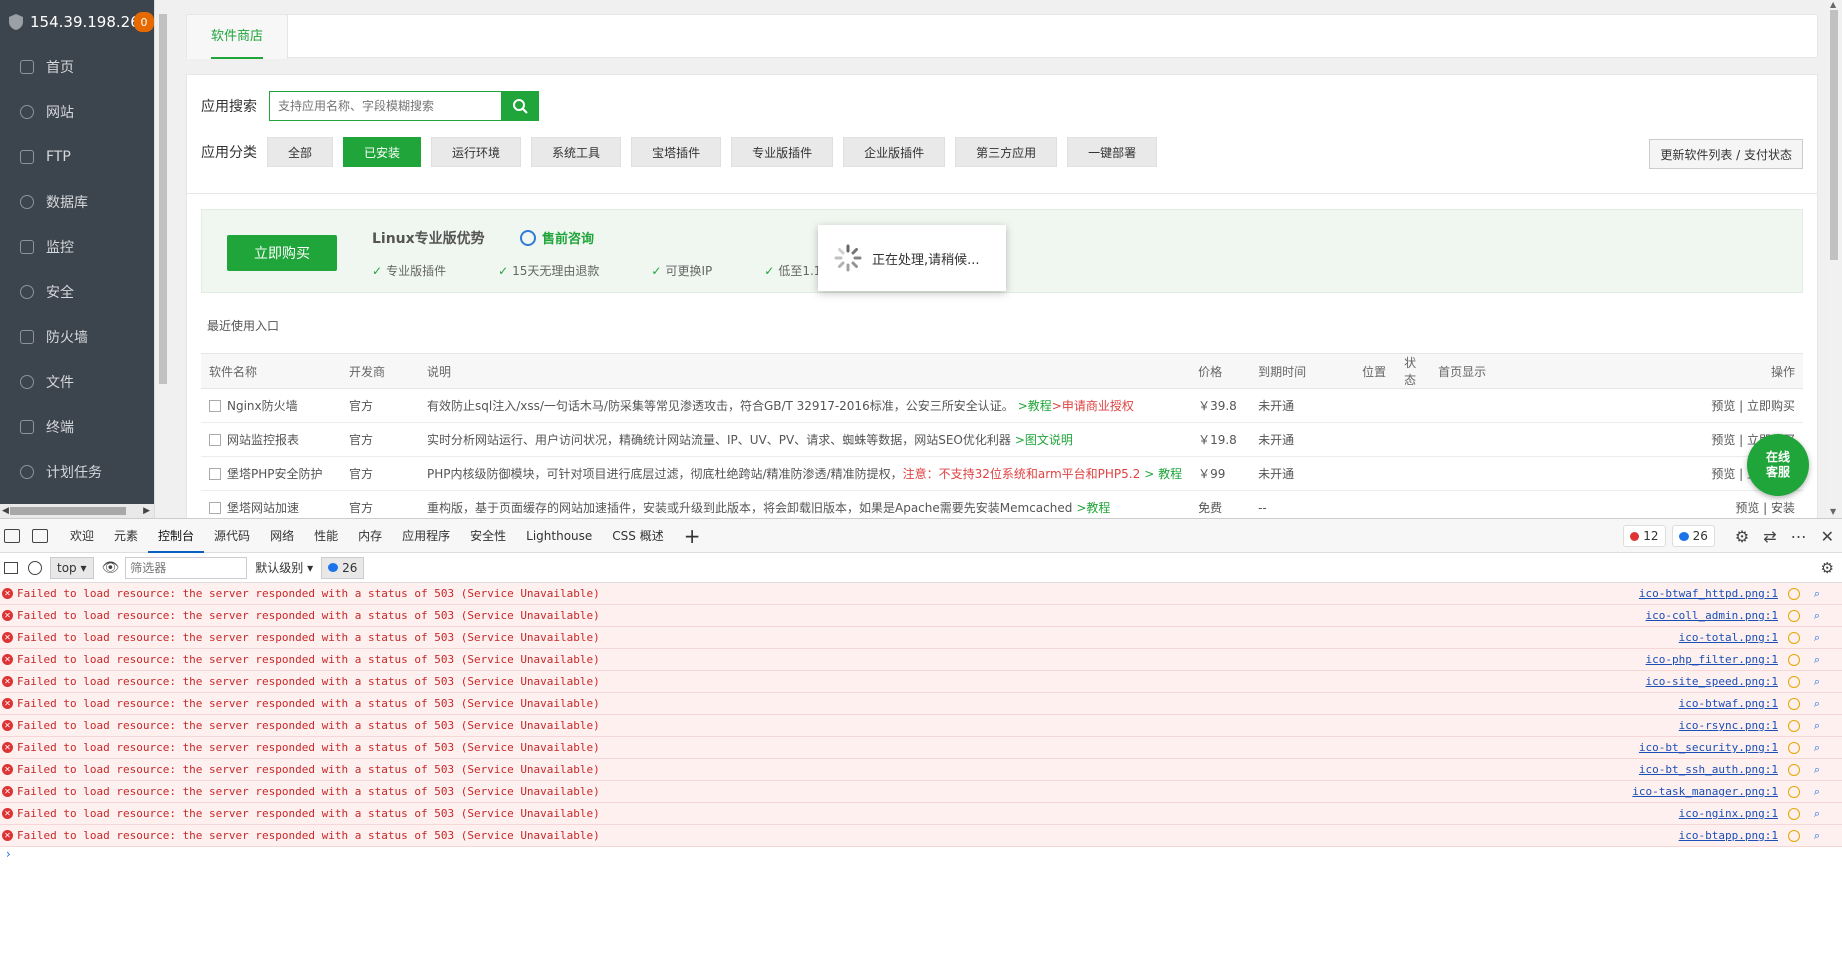 The height and width of the screenshot is (957, 1842). Describe the element at coordinates (1742, 536) in the screenshot. I see `settings-icon: ⚙` at that location.